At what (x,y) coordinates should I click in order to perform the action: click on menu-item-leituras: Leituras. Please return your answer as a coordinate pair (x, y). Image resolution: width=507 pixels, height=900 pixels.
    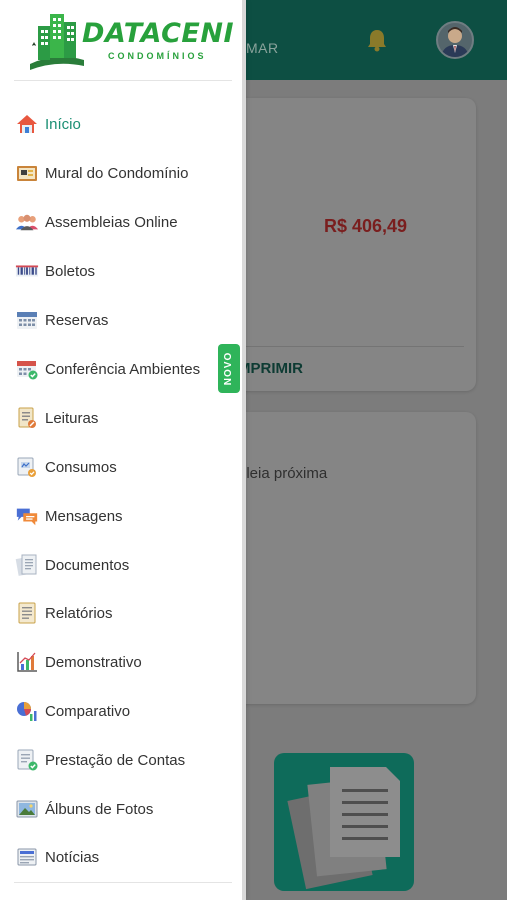
    Looking at the image, I should click on (121, 418).